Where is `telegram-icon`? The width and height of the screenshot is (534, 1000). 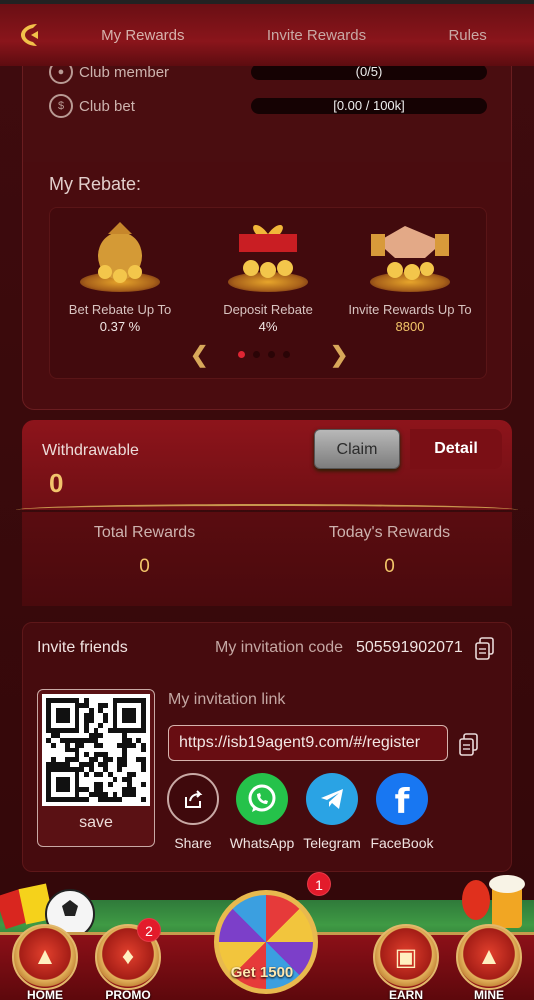 telegram-icon is located at coordinates (332, 799).